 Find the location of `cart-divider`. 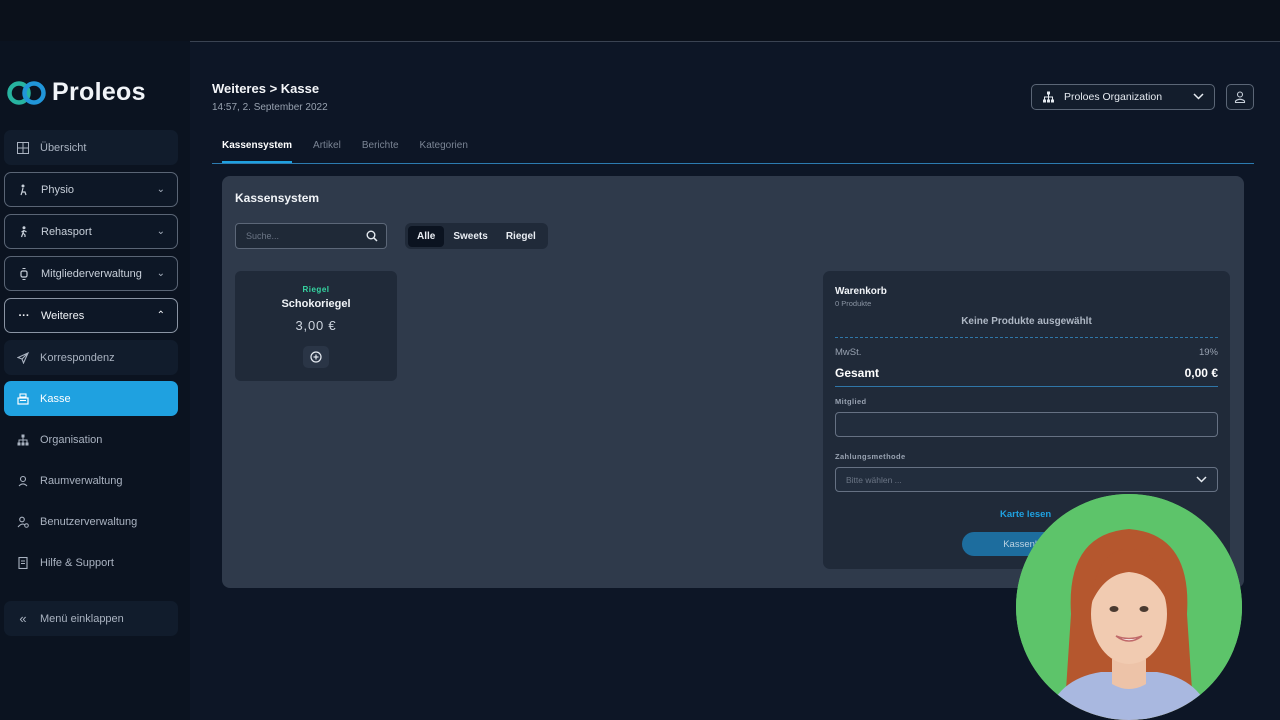

cart-divider is located at coordinates (1026, 337).